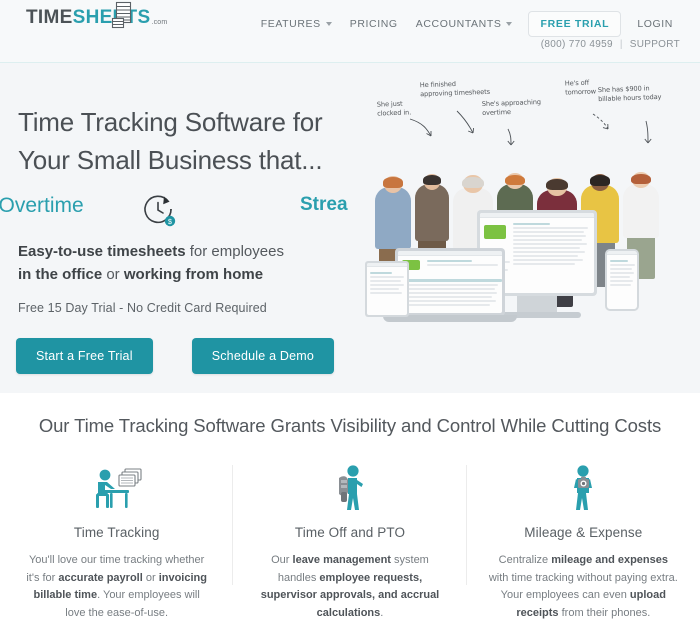  I want to click on tablet-screen, so click(387, 289).